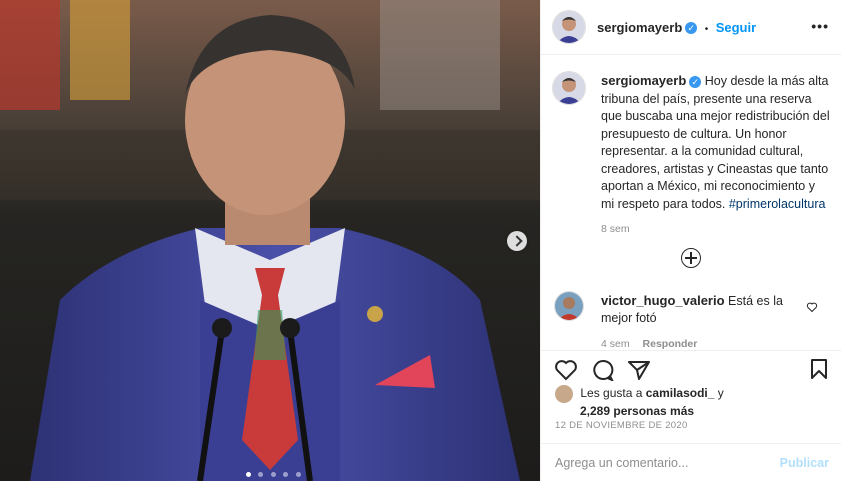 This screenshot has height=482, width=855. I want to click on heart-icon, so click(566, 372).